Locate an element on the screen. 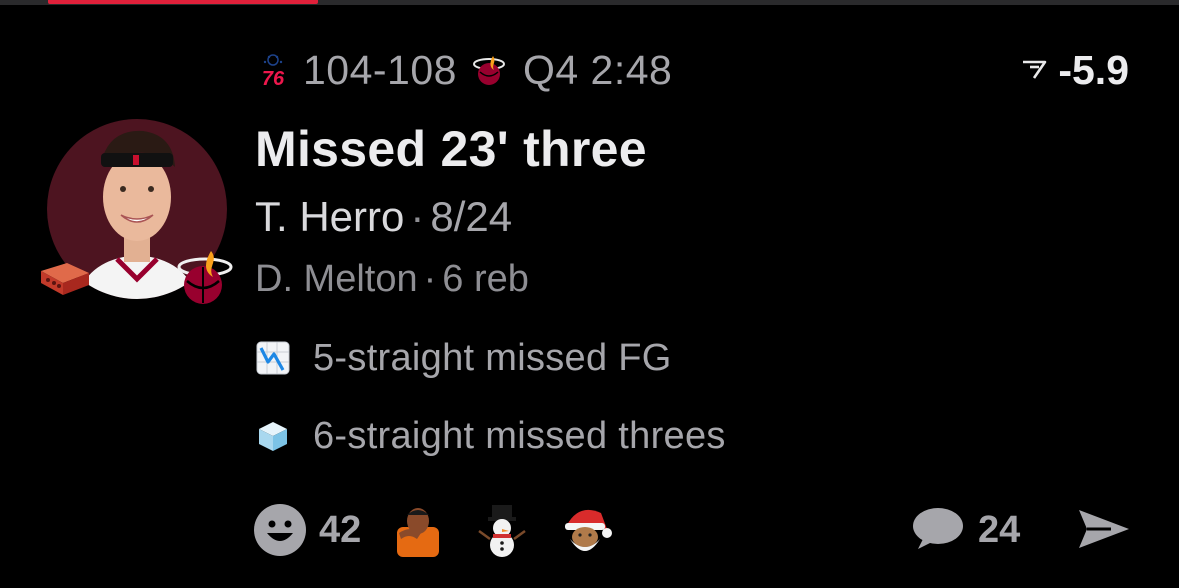 This screenshot has width=1179, height=588. ice-cube-icon is located at coordinates (273, 436).